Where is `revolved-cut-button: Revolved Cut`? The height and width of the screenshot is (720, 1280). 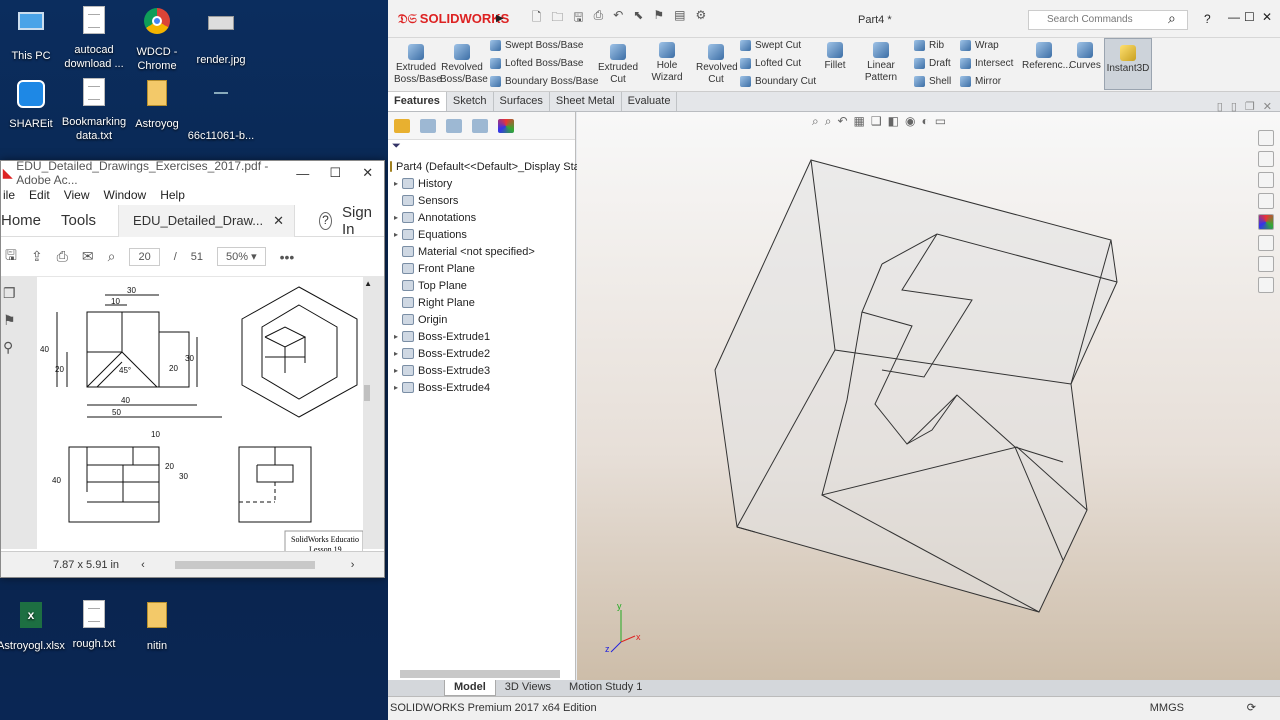
revolved-cut-button: Revolved Cut is located at coordinates (717, 65).